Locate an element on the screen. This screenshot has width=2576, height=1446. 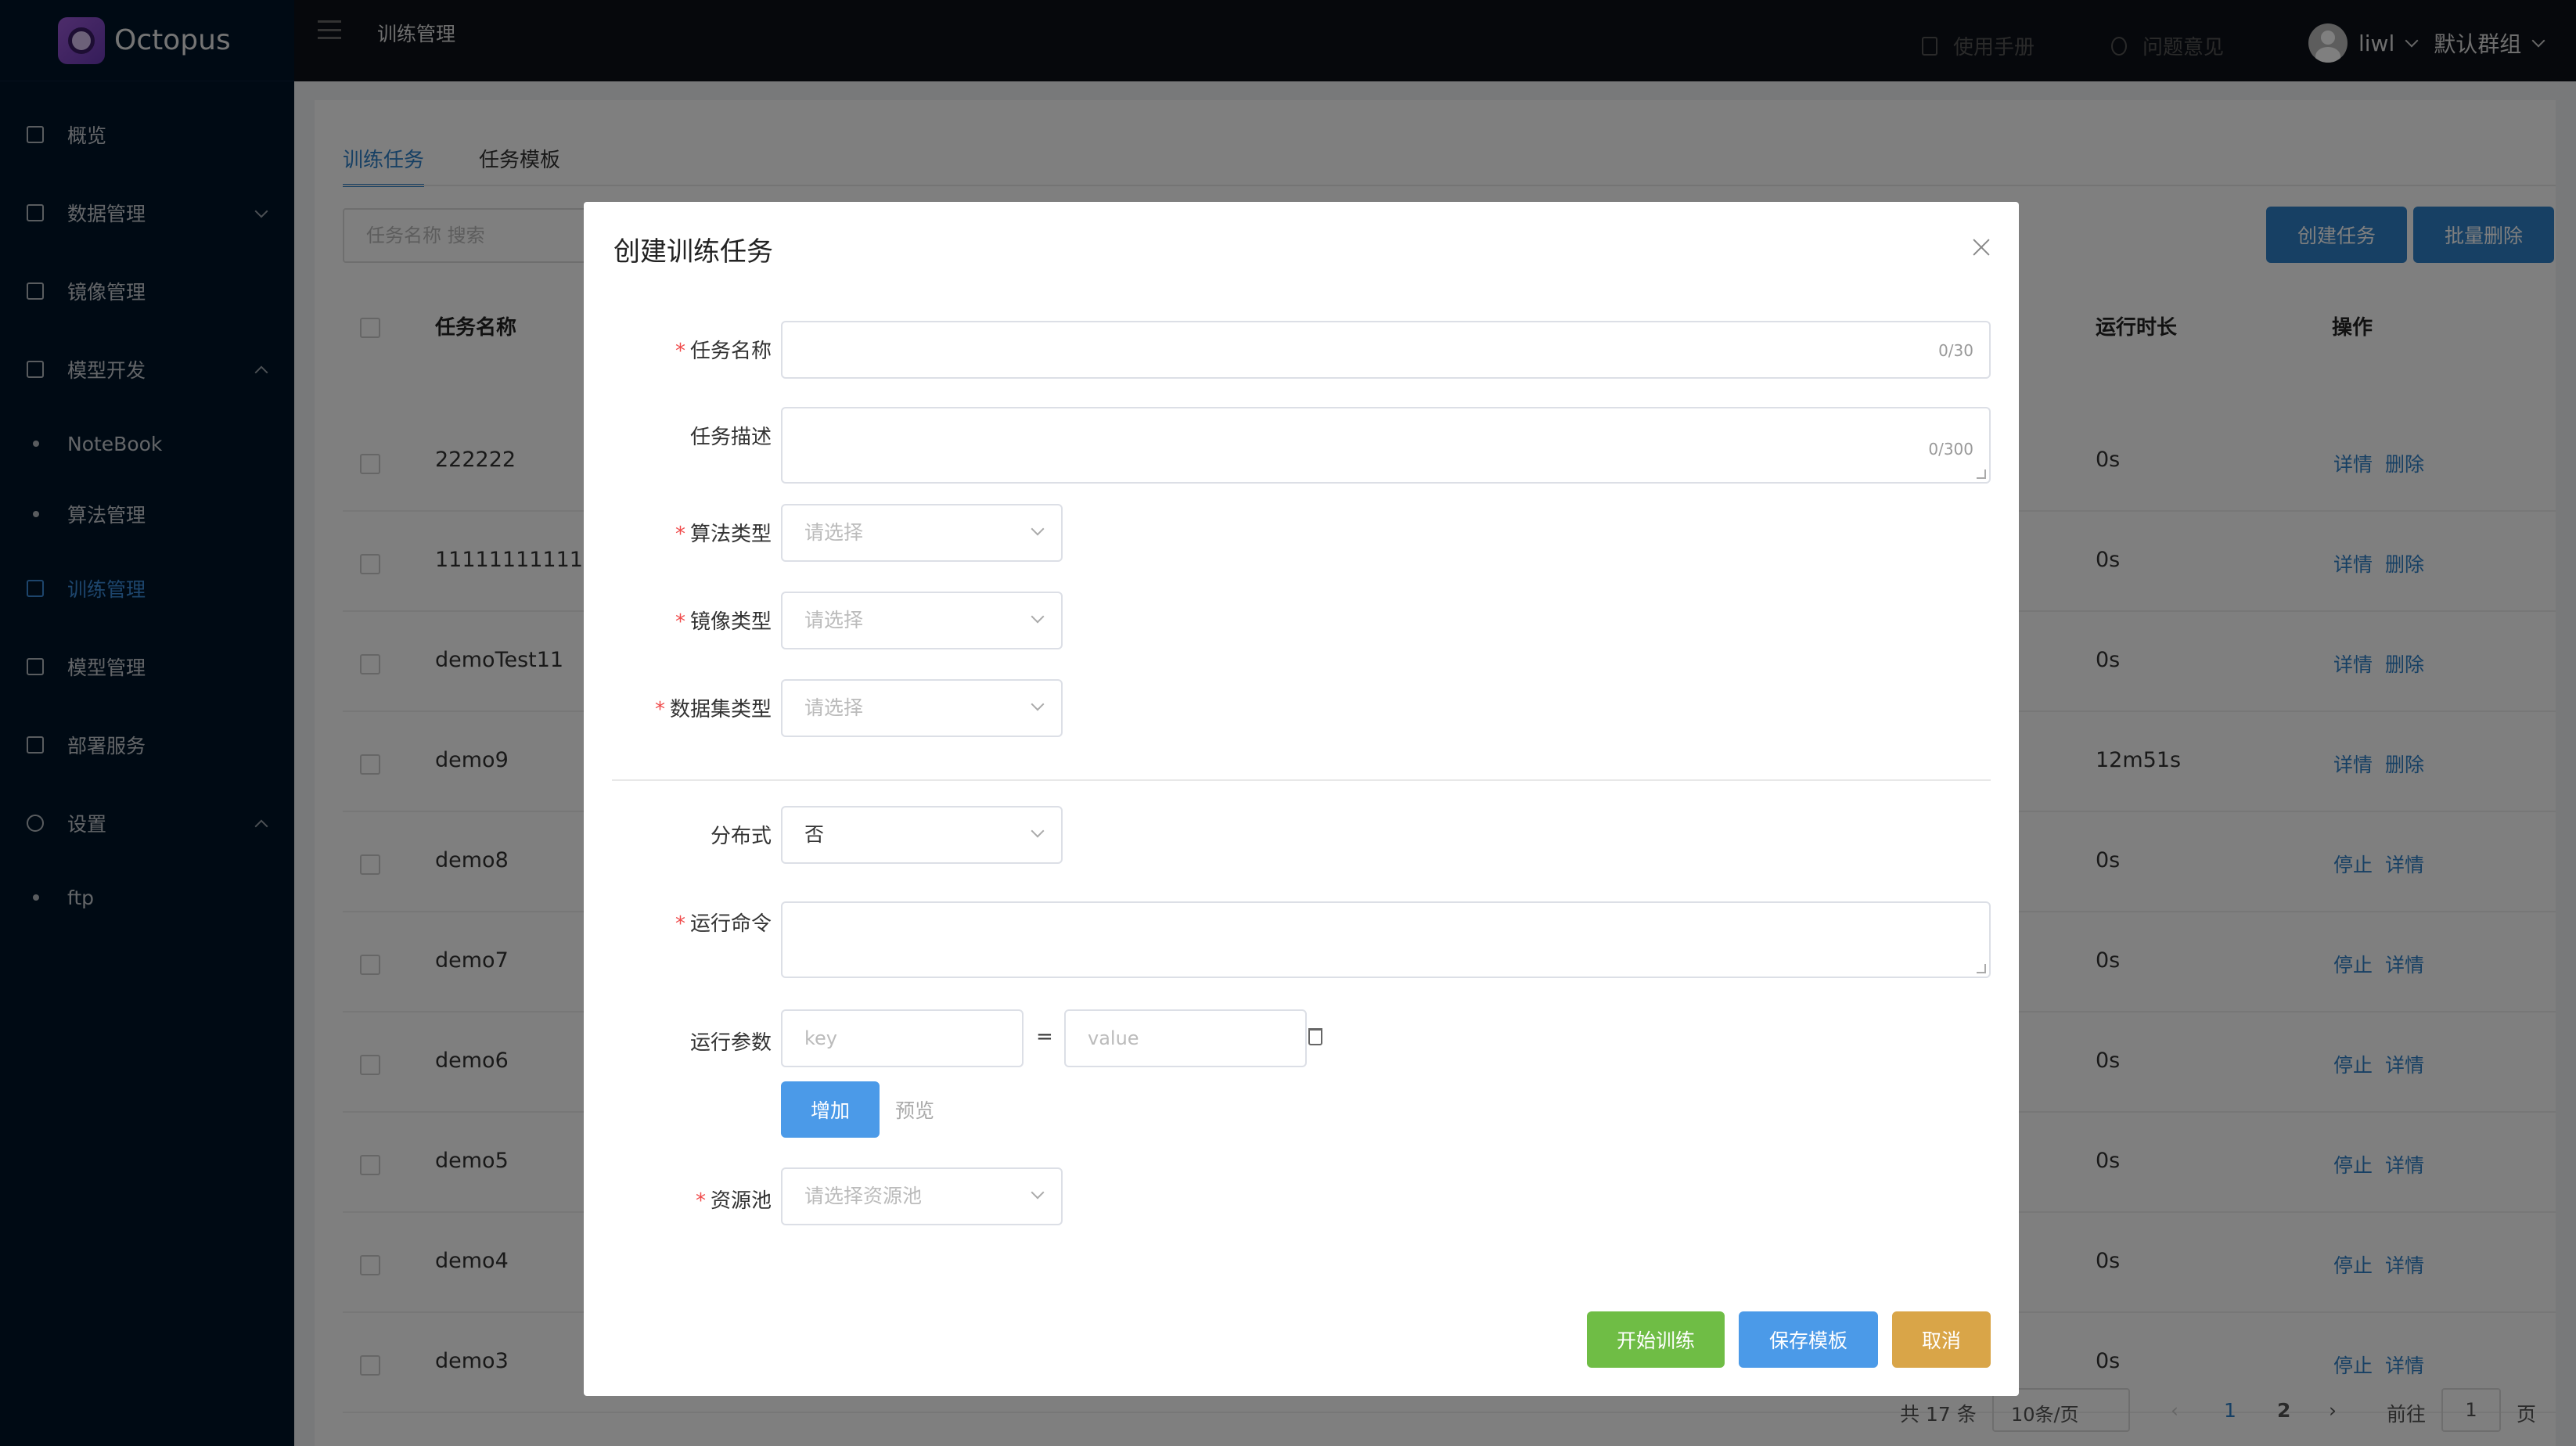
close-icon is located at coordinates (1981, 247).